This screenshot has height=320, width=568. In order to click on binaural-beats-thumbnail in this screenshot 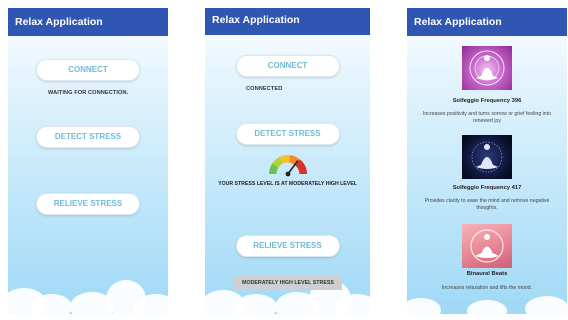, I will do `click(487, 246)`.